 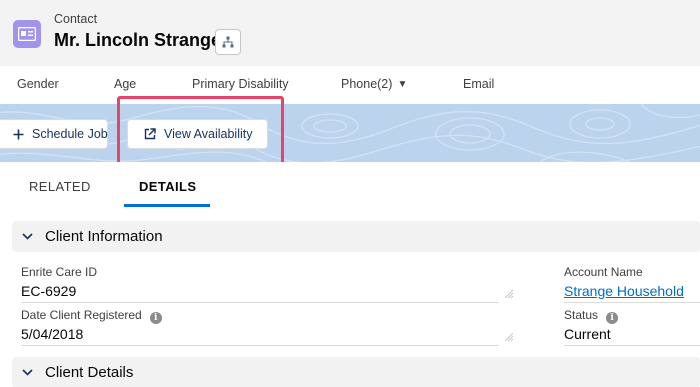 What do you see at coordinates (27, 34) in the screenshot?
I see `contact-card-icon` at bounding box center [27, 34].